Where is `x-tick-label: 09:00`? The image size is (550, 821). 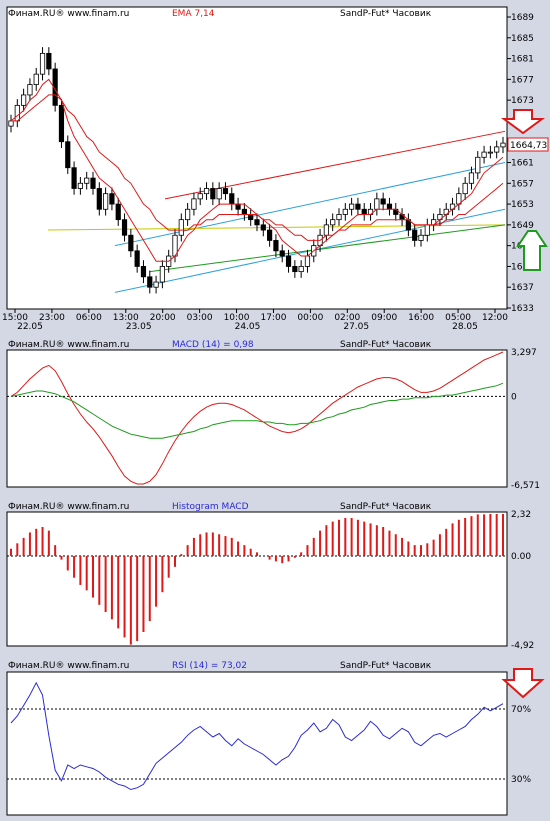 x-tick-label: 09:00 is located at coordinates (384, 318).